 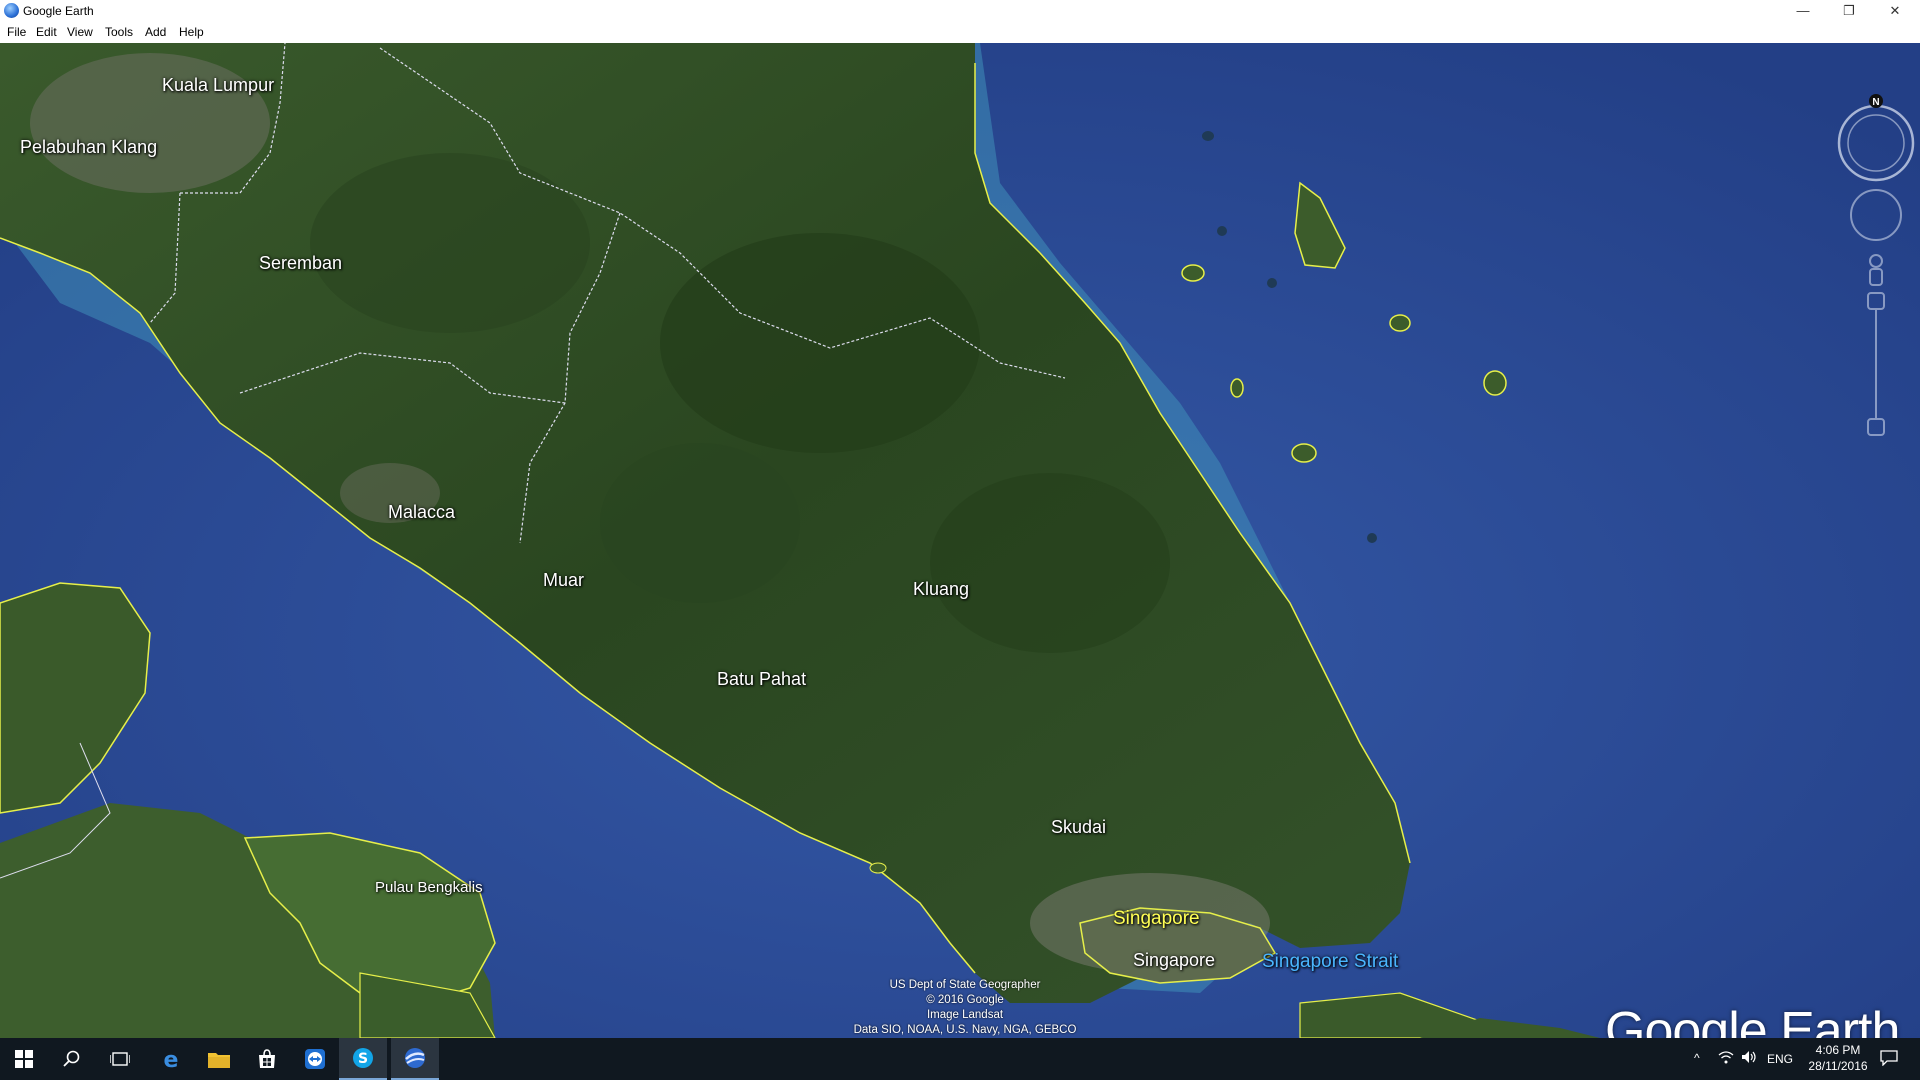 What do you see at coordinates (1838, 1066) in the screenshot?
I see `clock-date: 28/11/2016` at bounding box center [1838, 1066].